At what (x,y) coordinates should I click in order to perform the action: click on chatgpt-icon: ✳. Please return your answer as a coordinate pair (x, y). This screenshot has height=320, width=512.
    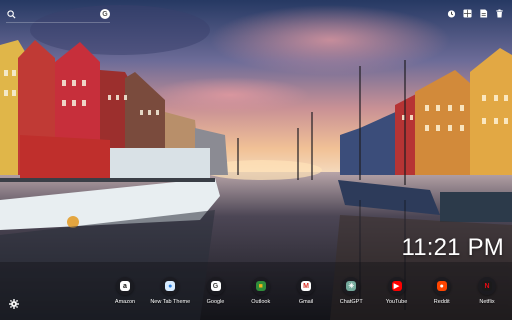
    Looking at the image, I should click on (351, 286).